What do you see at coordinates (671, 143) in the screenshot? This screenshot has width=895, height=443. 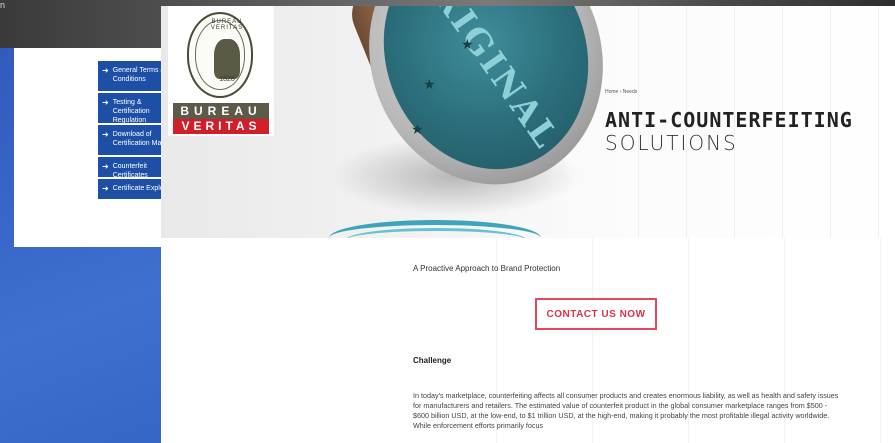 I see `page-subtitle: SOLUTIONS` at bounding box center [671, 143].